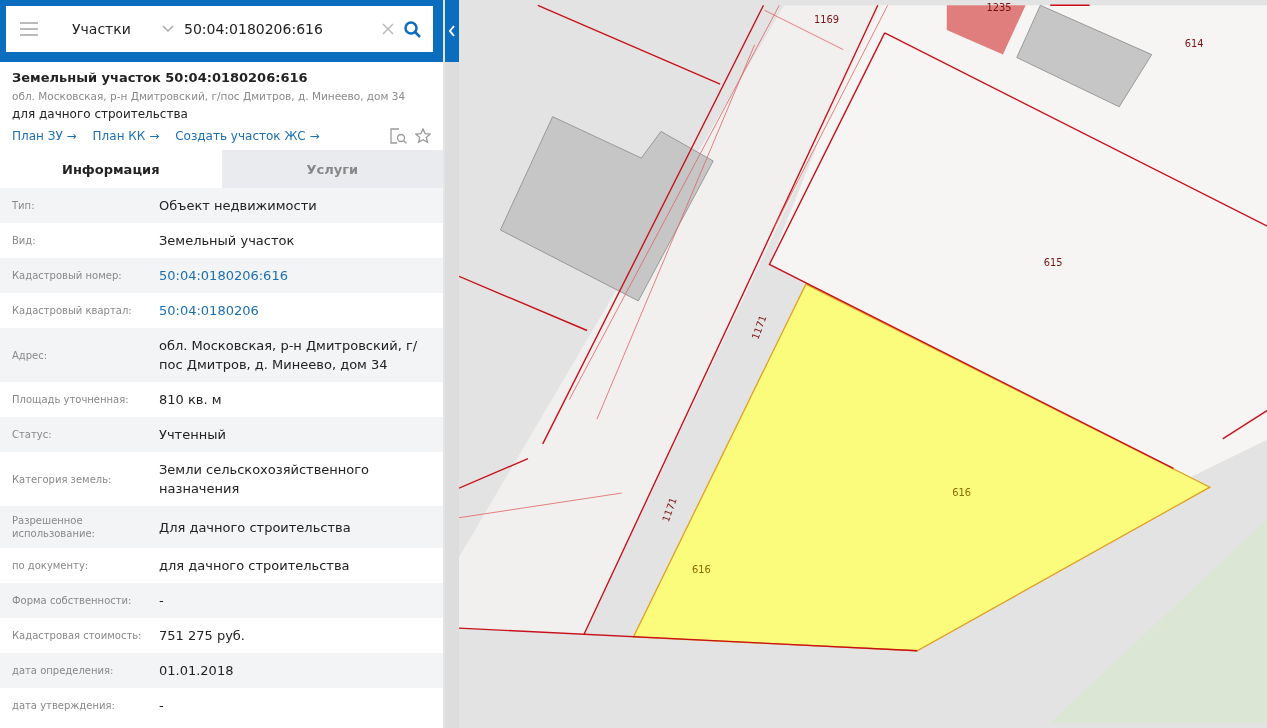 Image resolution: width=1267 pixels, height=728 pixels. What do you see at coordinates (255, 527) in the screenshot?
I see `field-value: Для дачного строительства` at bounding box center [255, 527].